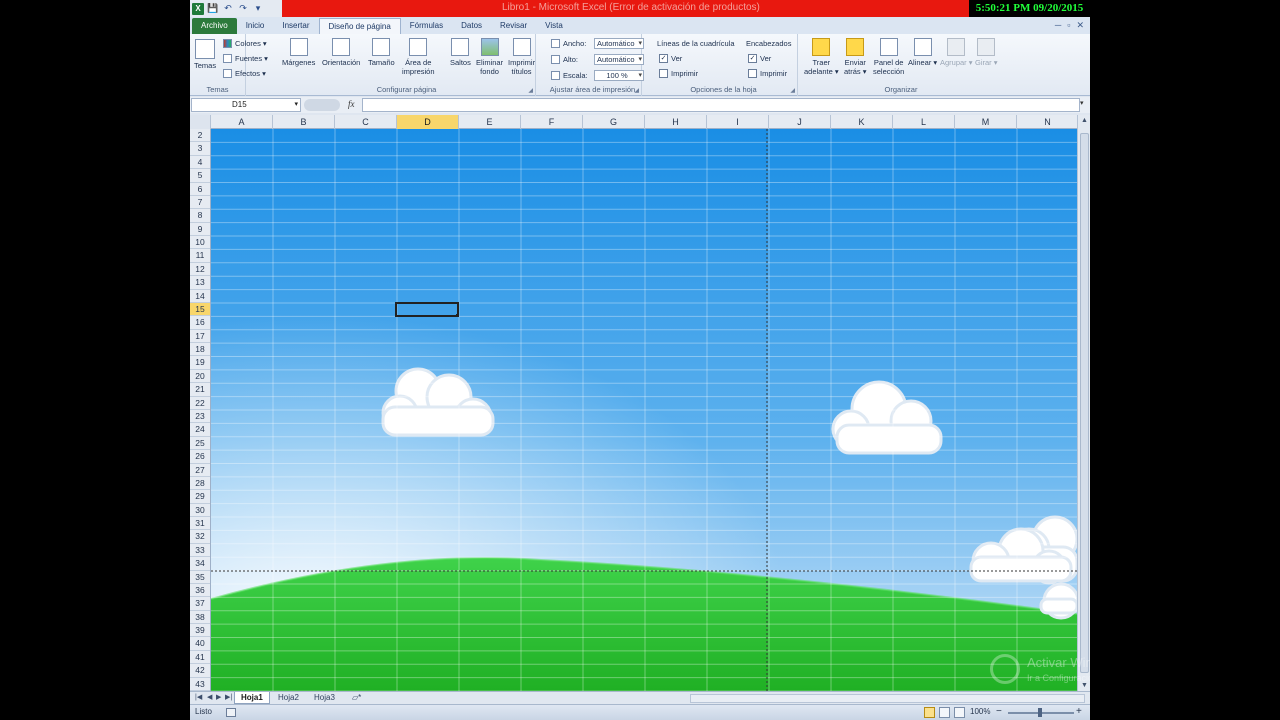 The height and width of the screenshot is (720, 1280). I want to click on row-header-10: 10, so click(200, 243).